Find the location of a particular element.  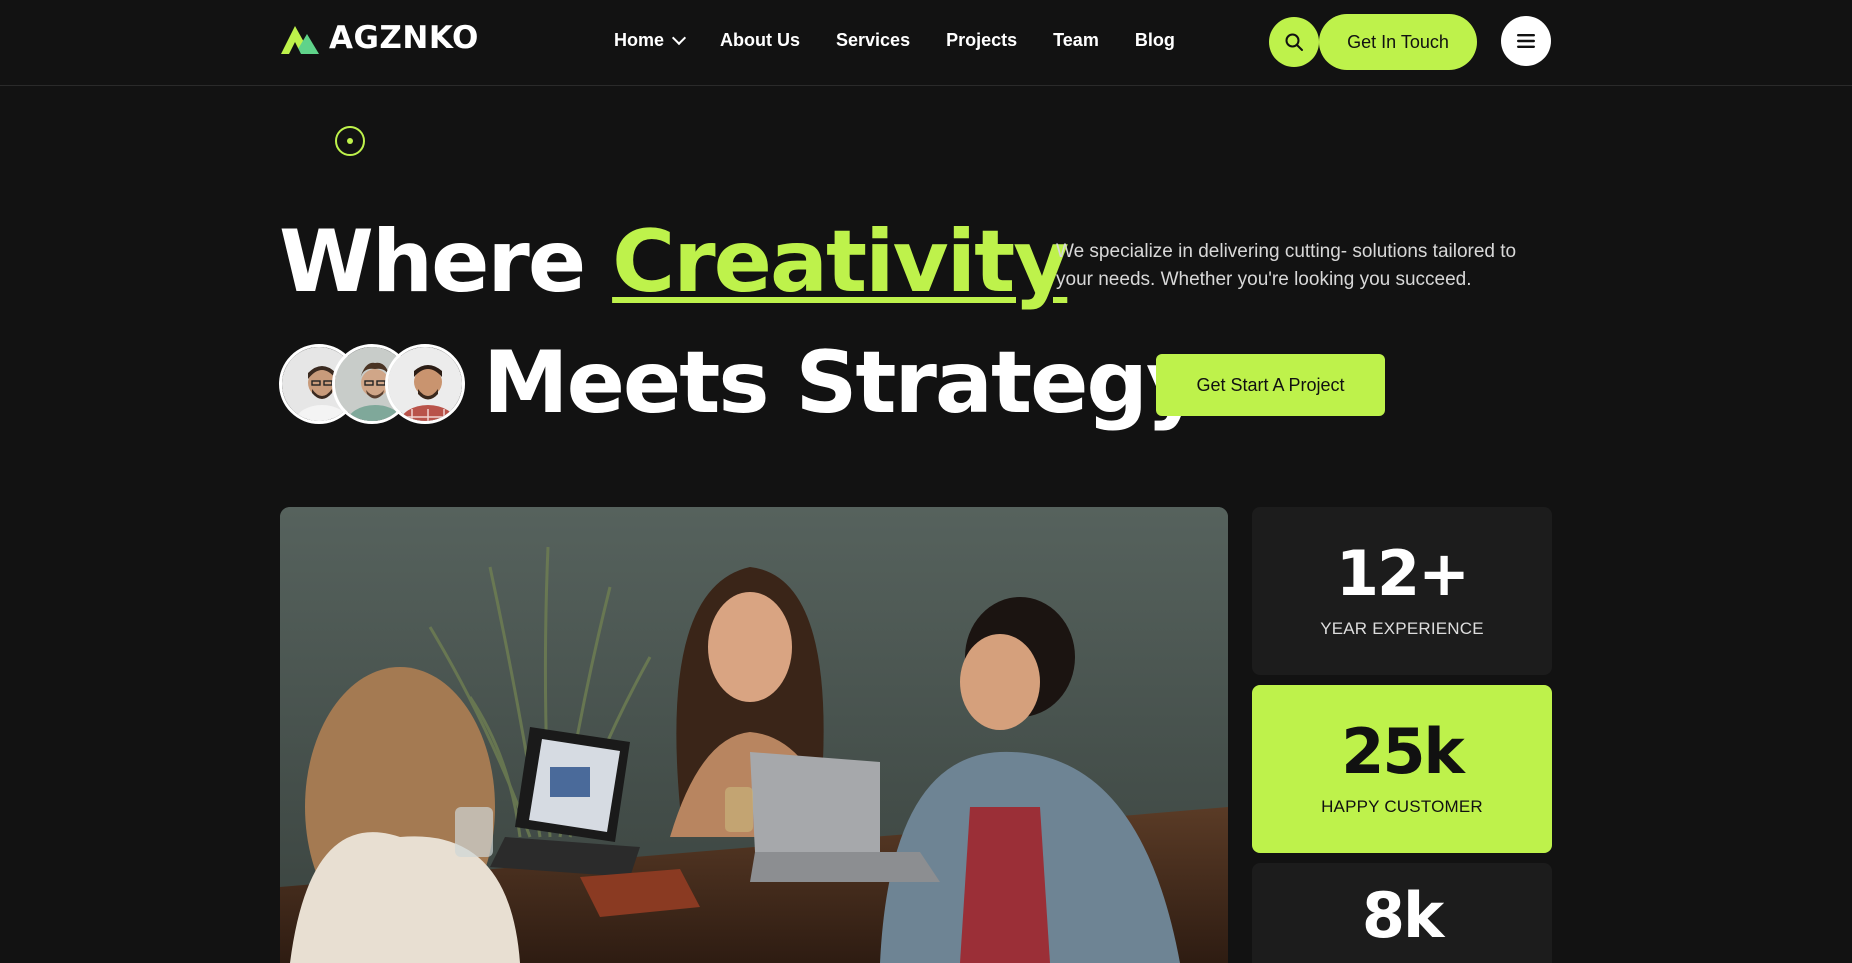

stat-value: 25k is located at coordinates (1403, 751).